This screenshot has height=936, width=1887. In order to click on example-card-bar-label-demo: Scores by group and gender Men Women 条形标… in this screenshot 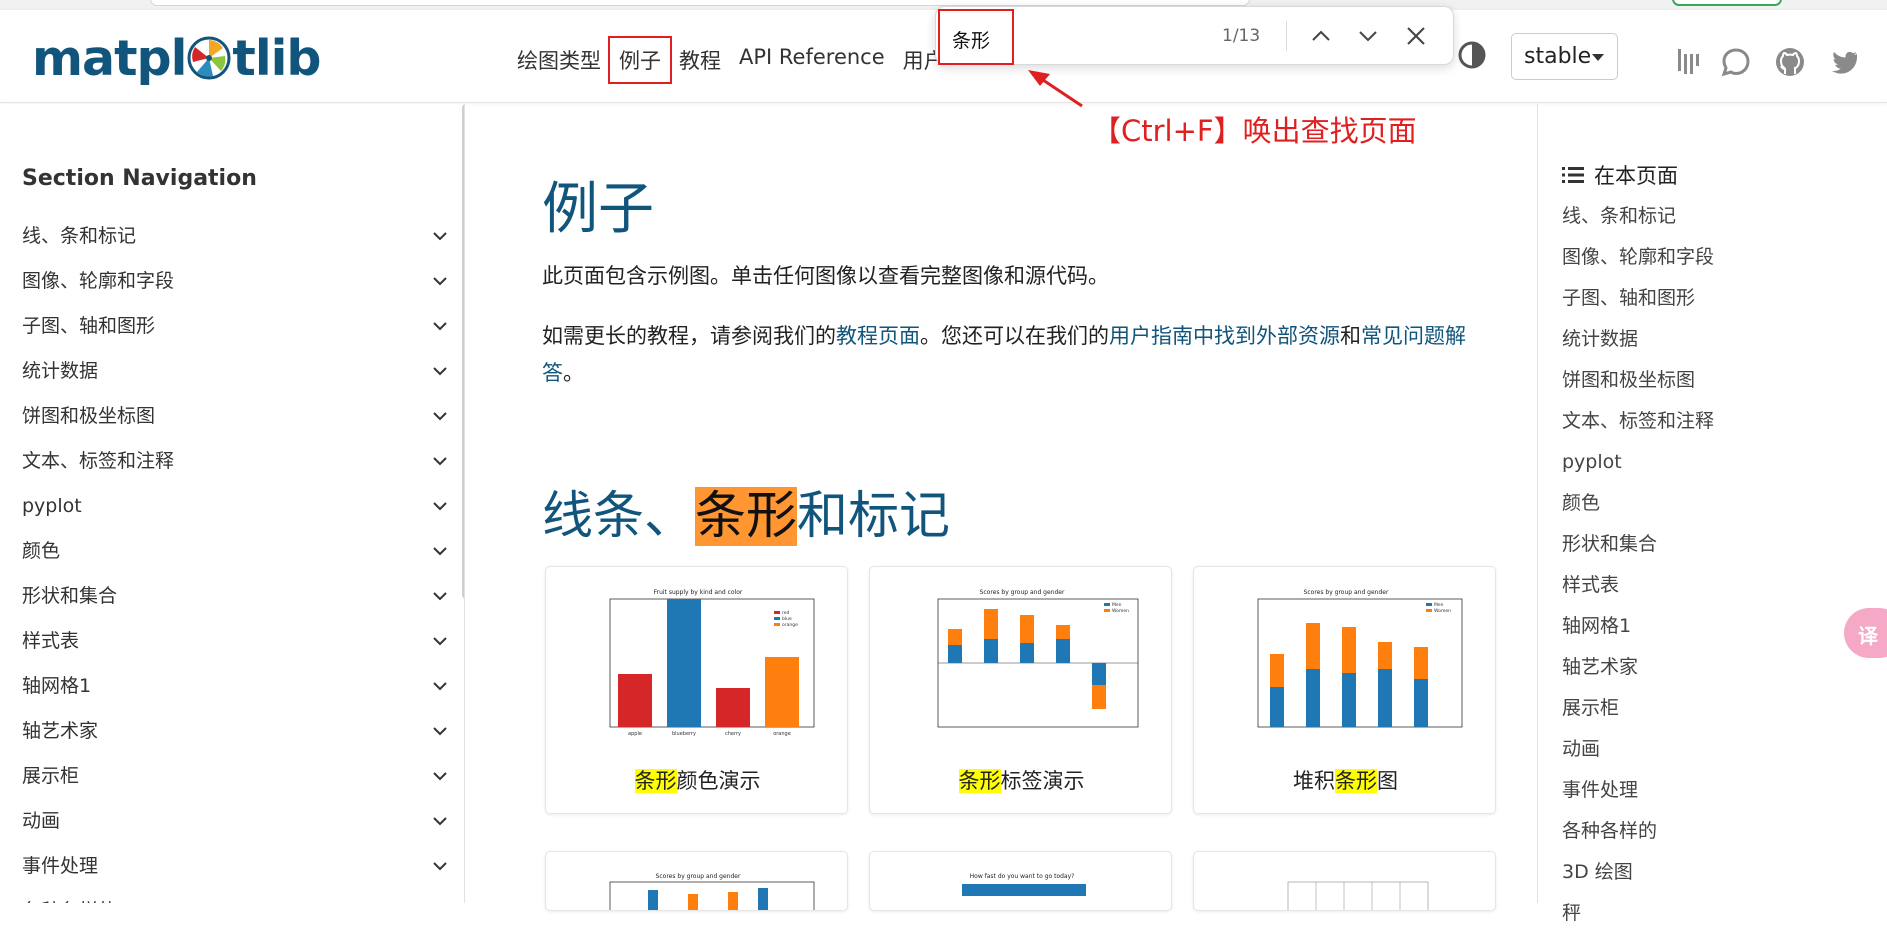, I will do `click(1020, 690)`.